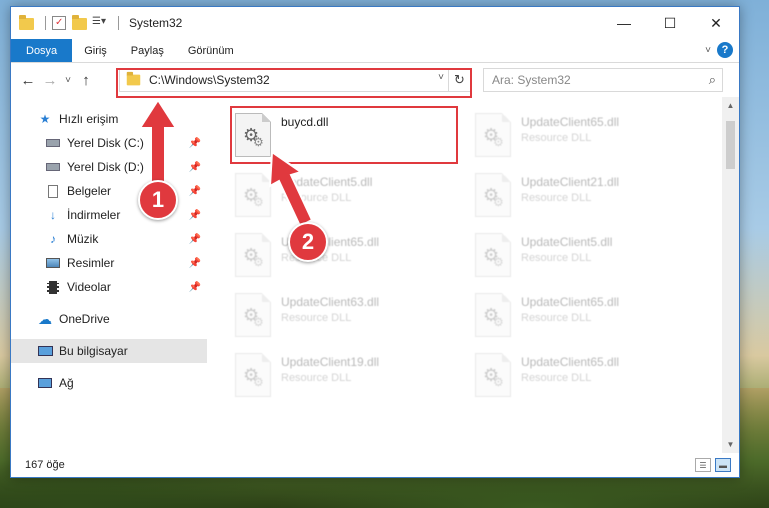 This screenshot has height=508, width=769. Describe the element at coordinates (725, 50) in the screenshot. I see `help-icon: ?` at that location.